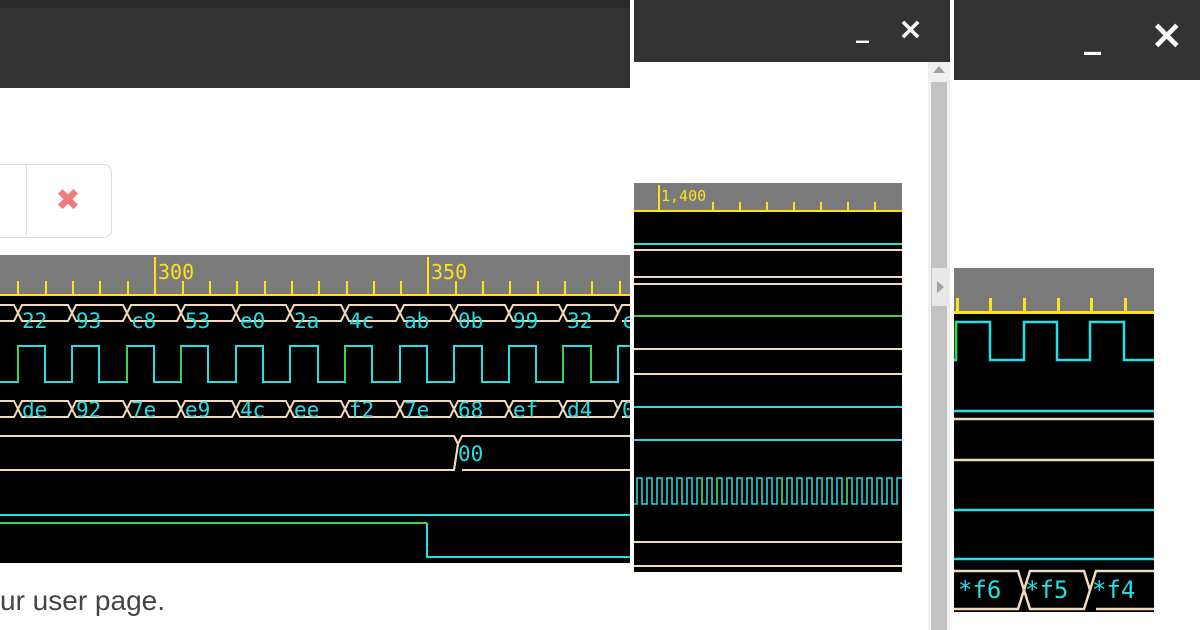 The image size is (1200, 630). Describe the element at coordinates (768, 197) in the screenshot. I see `timeline-ruler: 1,400` at that location.